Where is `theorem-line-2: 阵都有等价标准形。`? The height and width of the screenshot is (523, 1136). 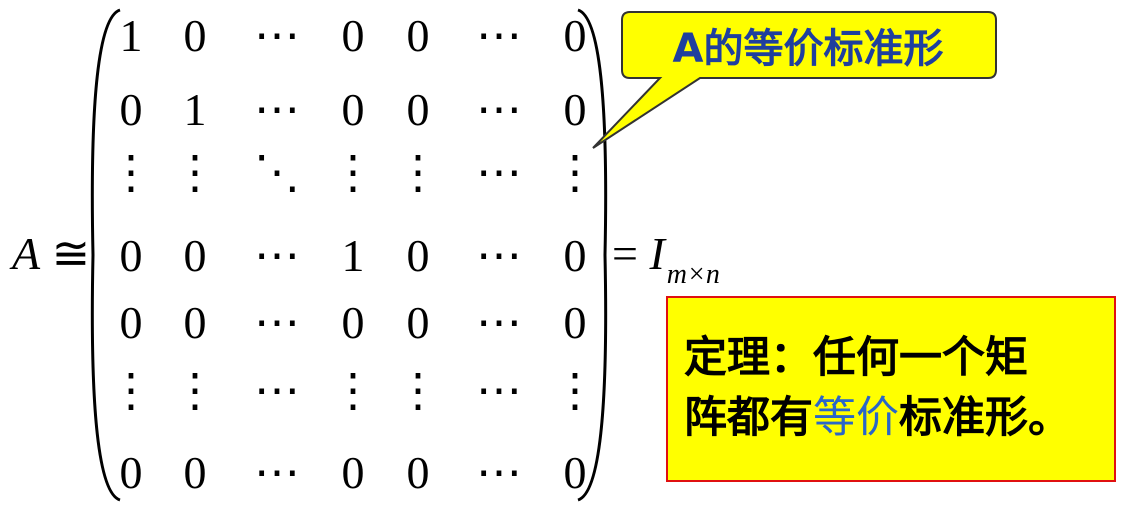 theorem-line-2: 阵都有等价标准形。 is located at coordinates (899, 418).